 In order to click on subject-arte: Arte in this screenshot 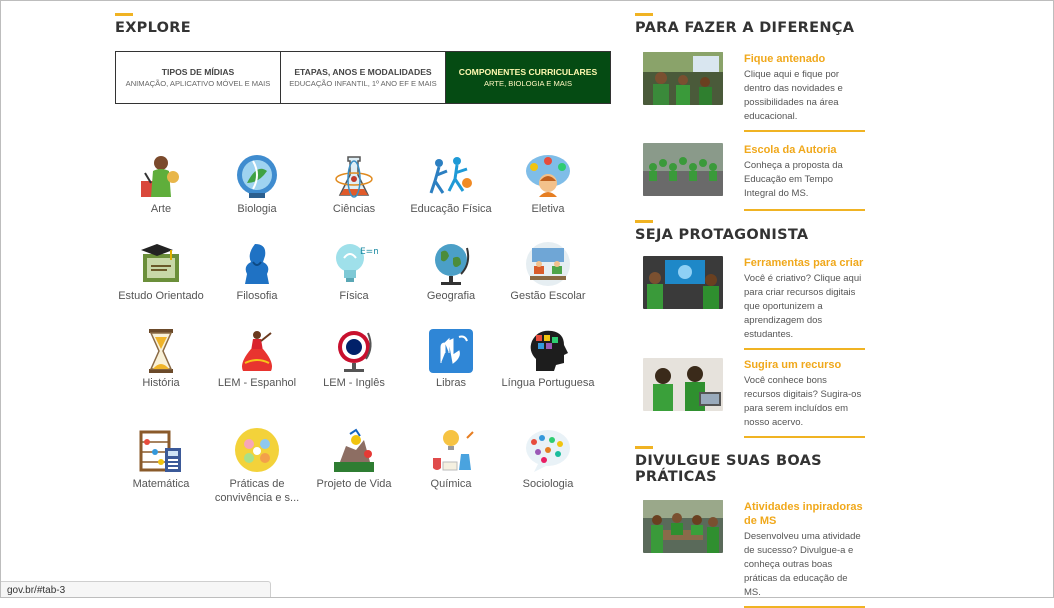, I will do `click(161, 184)`.